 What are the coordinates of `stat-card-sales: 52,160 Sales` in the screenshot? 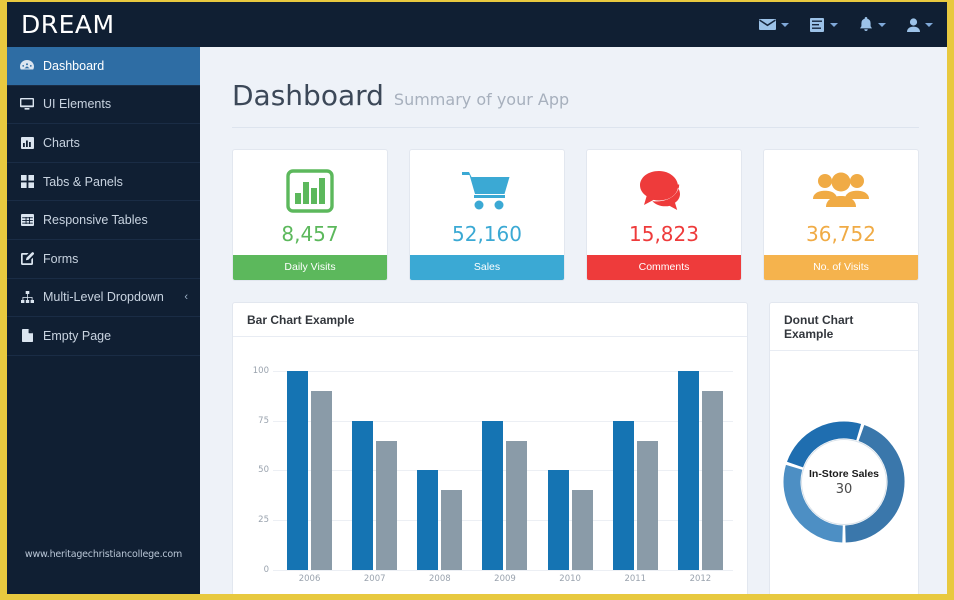 It's located at (487, 215).